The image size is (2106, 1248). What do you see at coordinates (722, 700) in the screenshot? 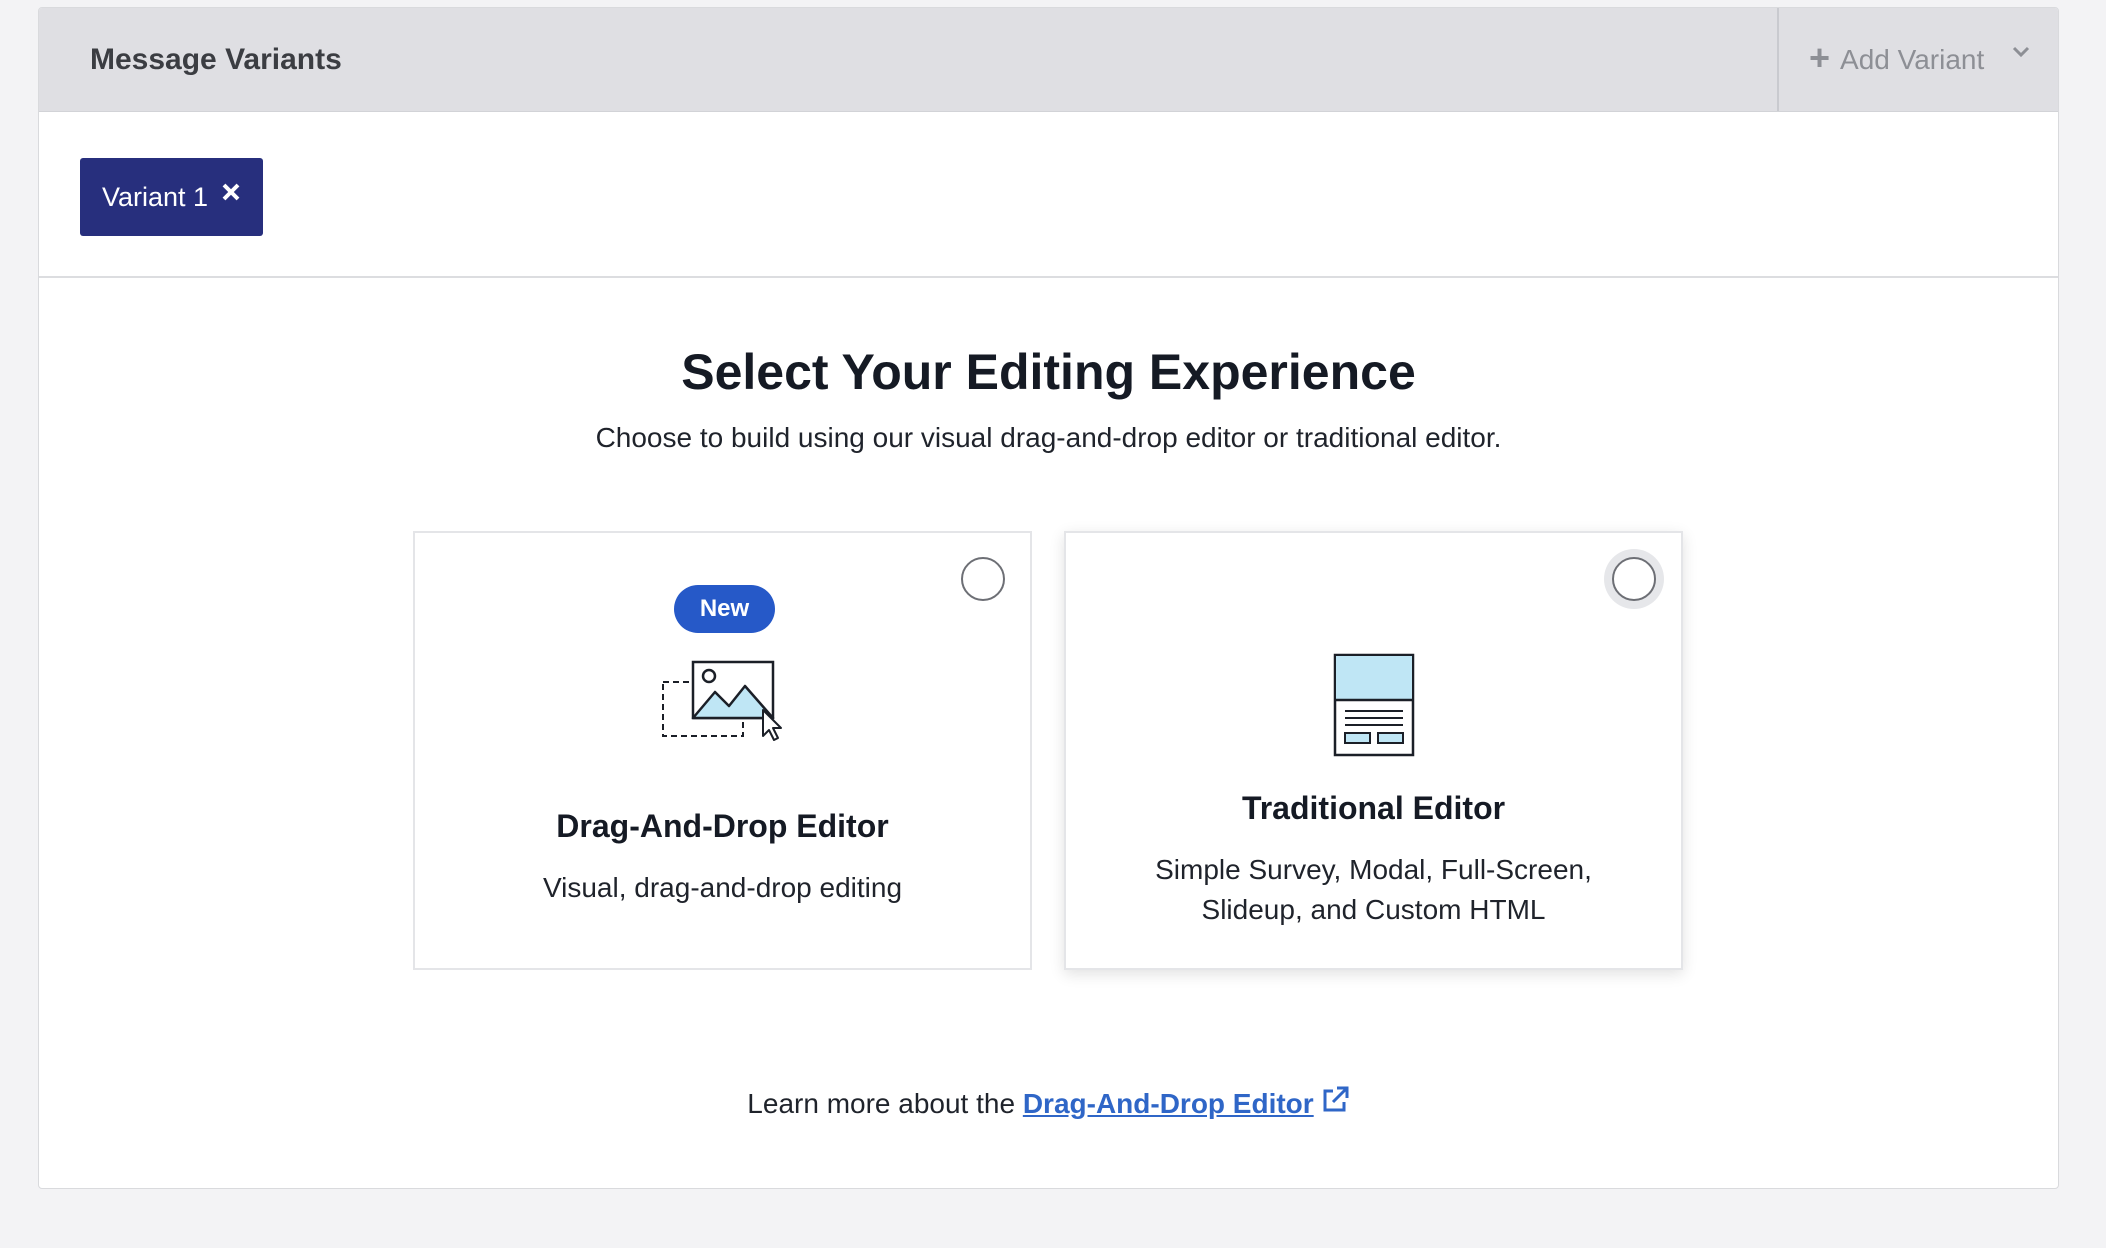
I see `drag-drop-image-icon` at bounding box center [722, 700].